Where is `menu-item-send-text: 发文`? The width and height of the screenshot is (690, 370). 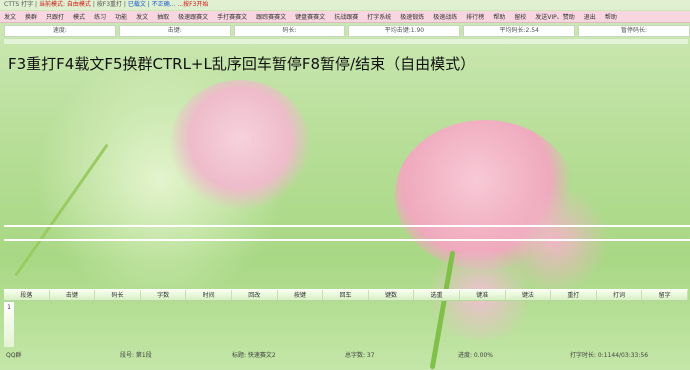
menu-item-send-text: 发文 is located at coordinates (142, 16).